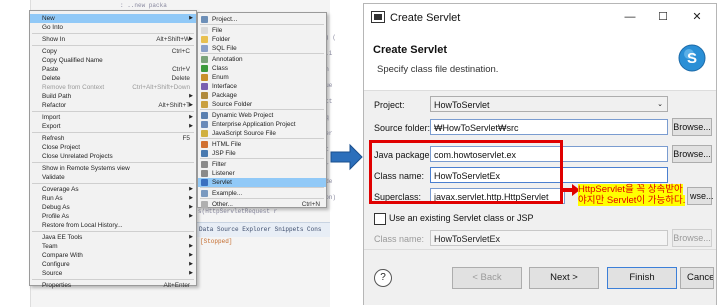 The height and width of the screenshot is (307, 720). I want to click on menu-item: Close Project, so click(113, 147).